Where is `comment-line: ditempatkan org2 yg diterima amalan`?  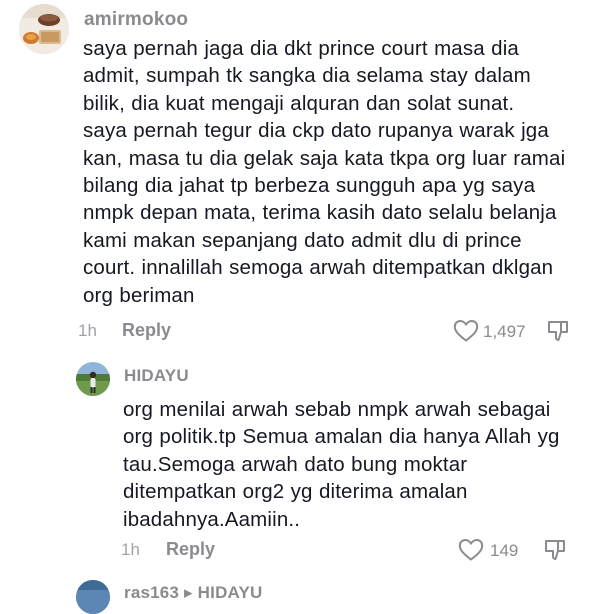 comment-line: ditempatkan org2 yg diterima amalan is located at coordinates (295, 492).